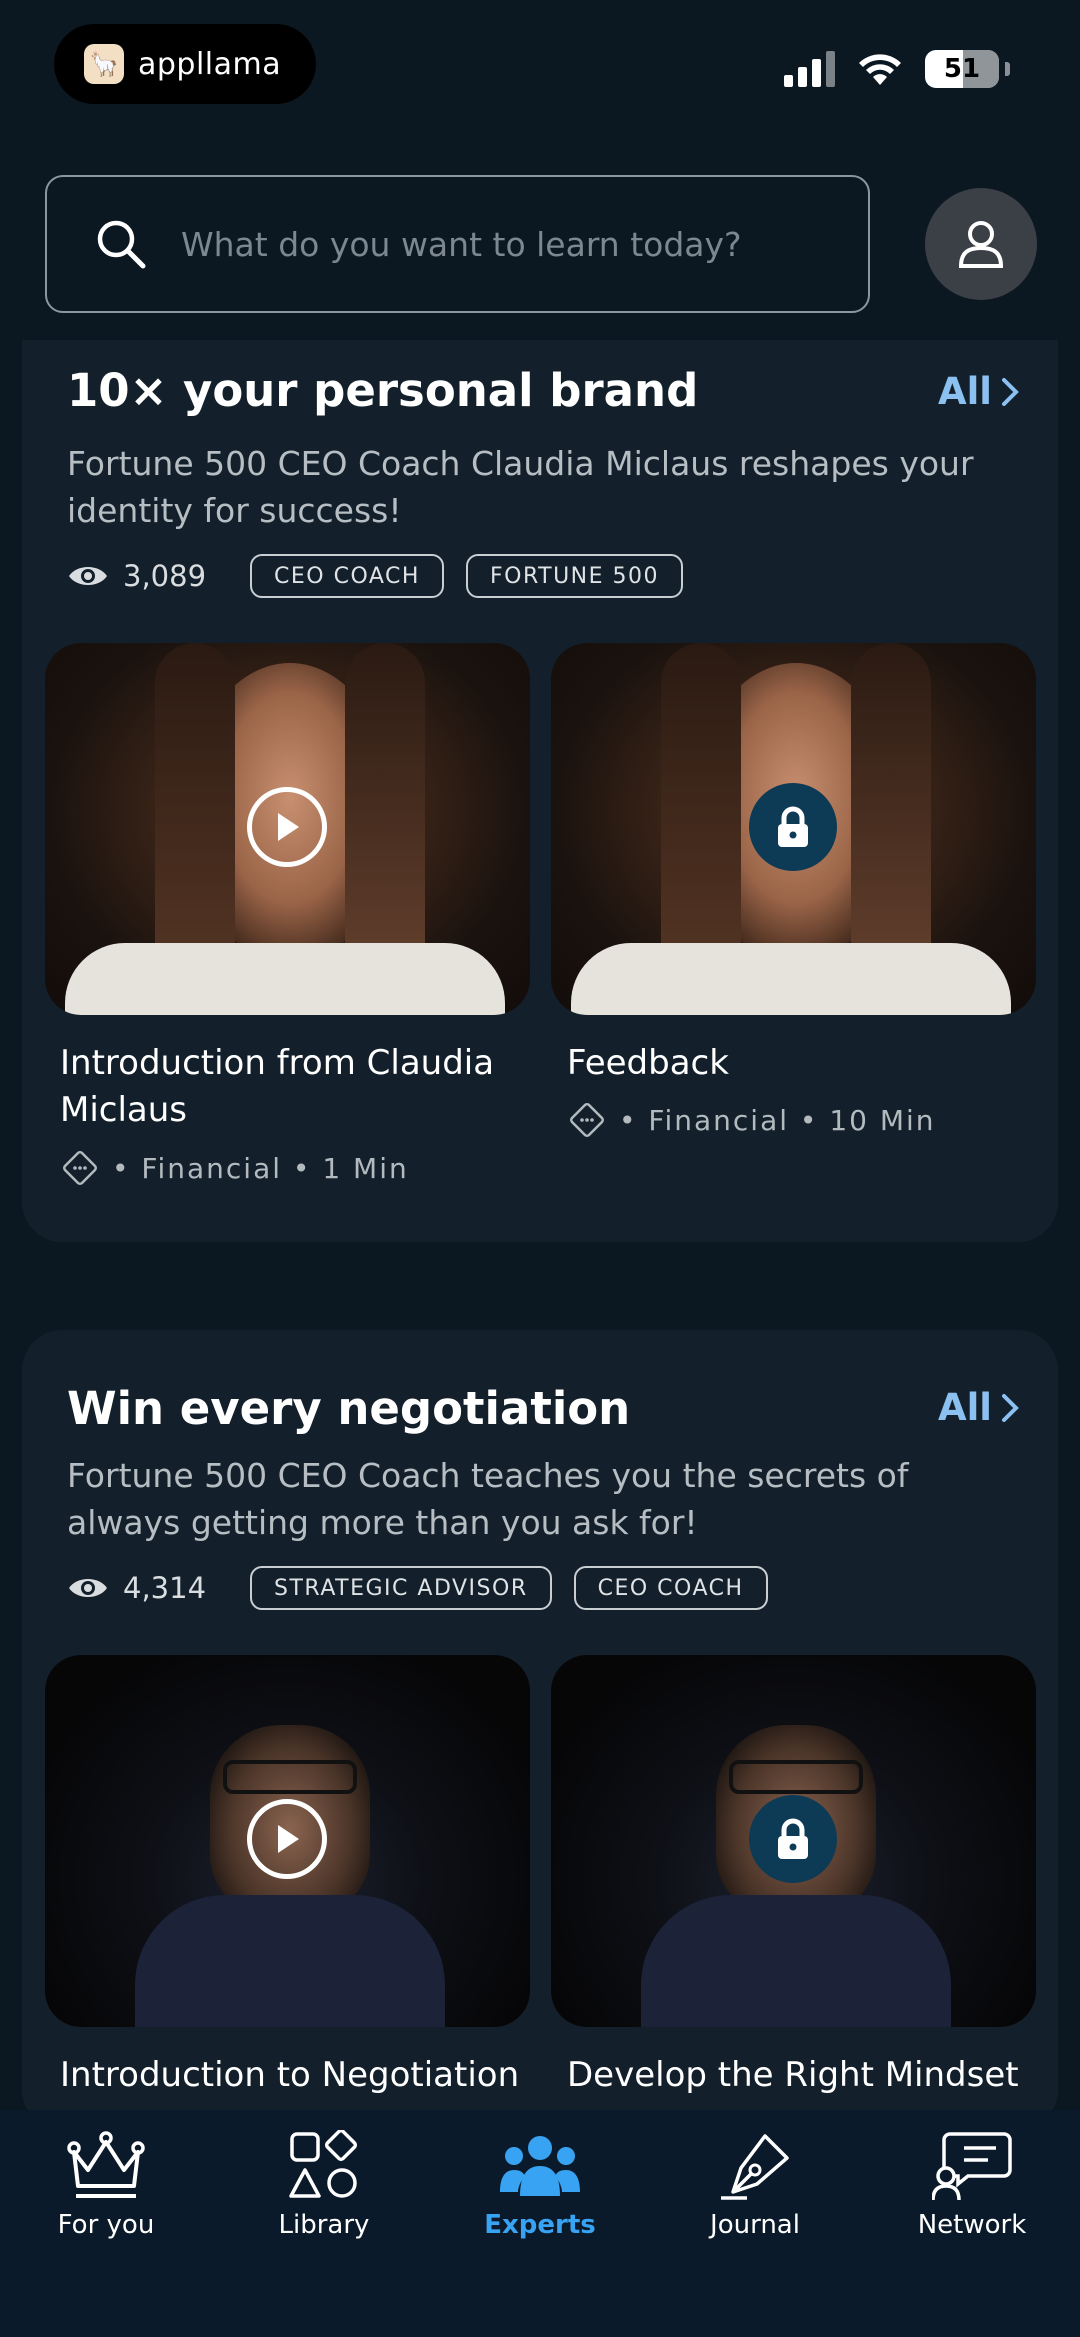 This screenshot has height=2337, width=1080. Describe the element at coordinates (290, 1087) in the screenshot. I see `video-title: Introduction from Claudia Miclaus` at that location.